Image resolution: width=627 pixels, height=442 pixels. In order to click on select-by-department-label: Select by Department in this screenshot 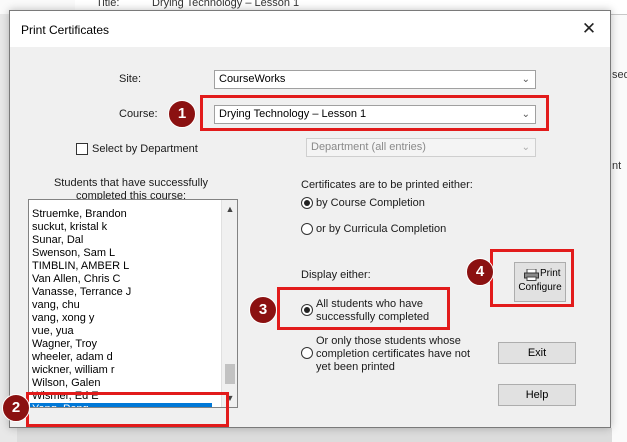, I will do `click(145, 149)`.